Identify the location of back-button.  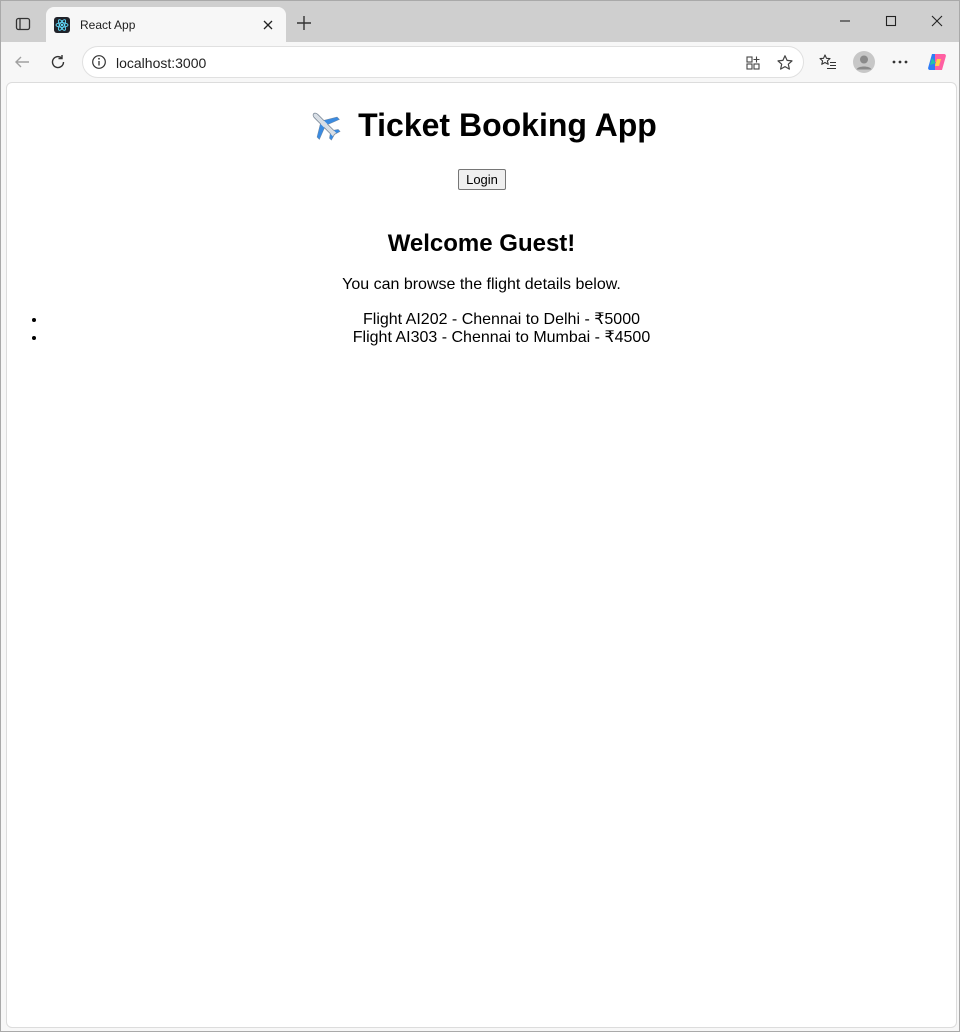
(22, 62).